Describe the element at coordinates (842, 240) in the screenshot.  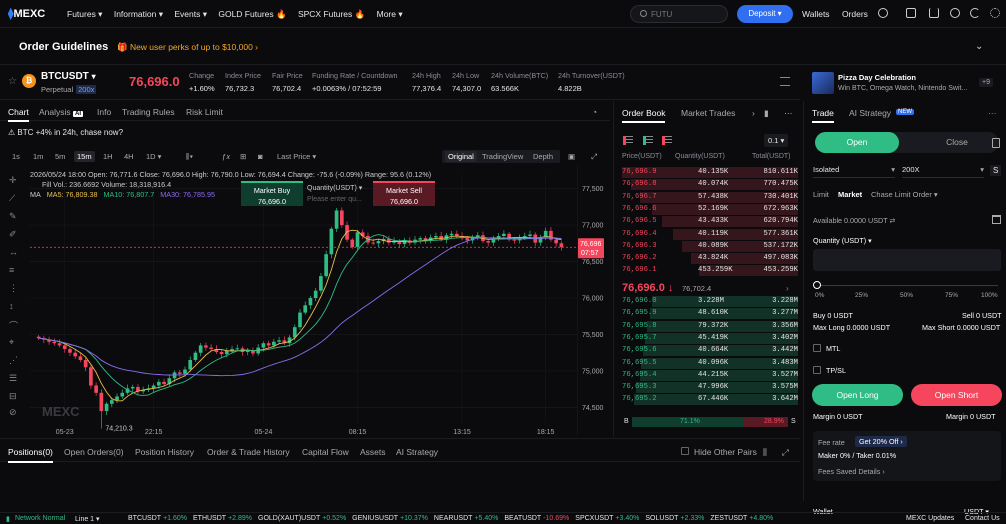
I see `quantity-label: Quantity (USDT) ▾` at that location.